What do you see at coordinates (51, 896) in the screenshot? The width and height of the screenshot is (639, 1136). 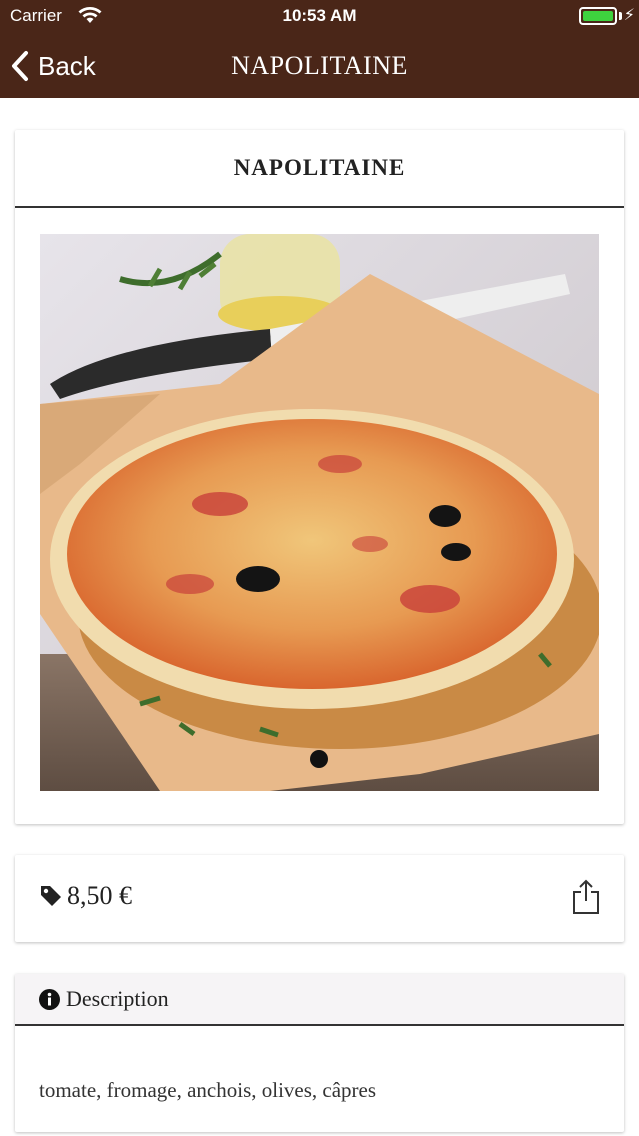 I see `tag-icon` at bounding box center [51, 896].